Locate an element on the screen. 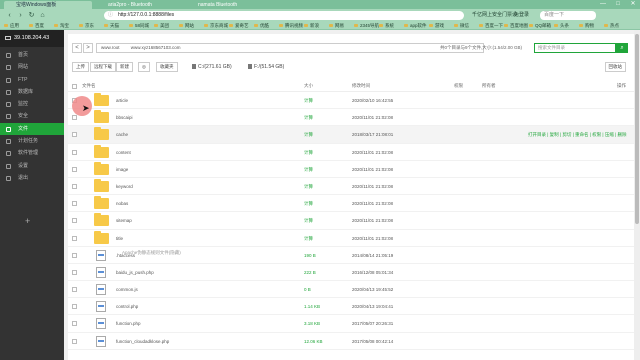 The height and width of the screenshot is (360, 640). table-row: content 计算 2020/11/01 21:02:08 is located at coordinates (351, 152).